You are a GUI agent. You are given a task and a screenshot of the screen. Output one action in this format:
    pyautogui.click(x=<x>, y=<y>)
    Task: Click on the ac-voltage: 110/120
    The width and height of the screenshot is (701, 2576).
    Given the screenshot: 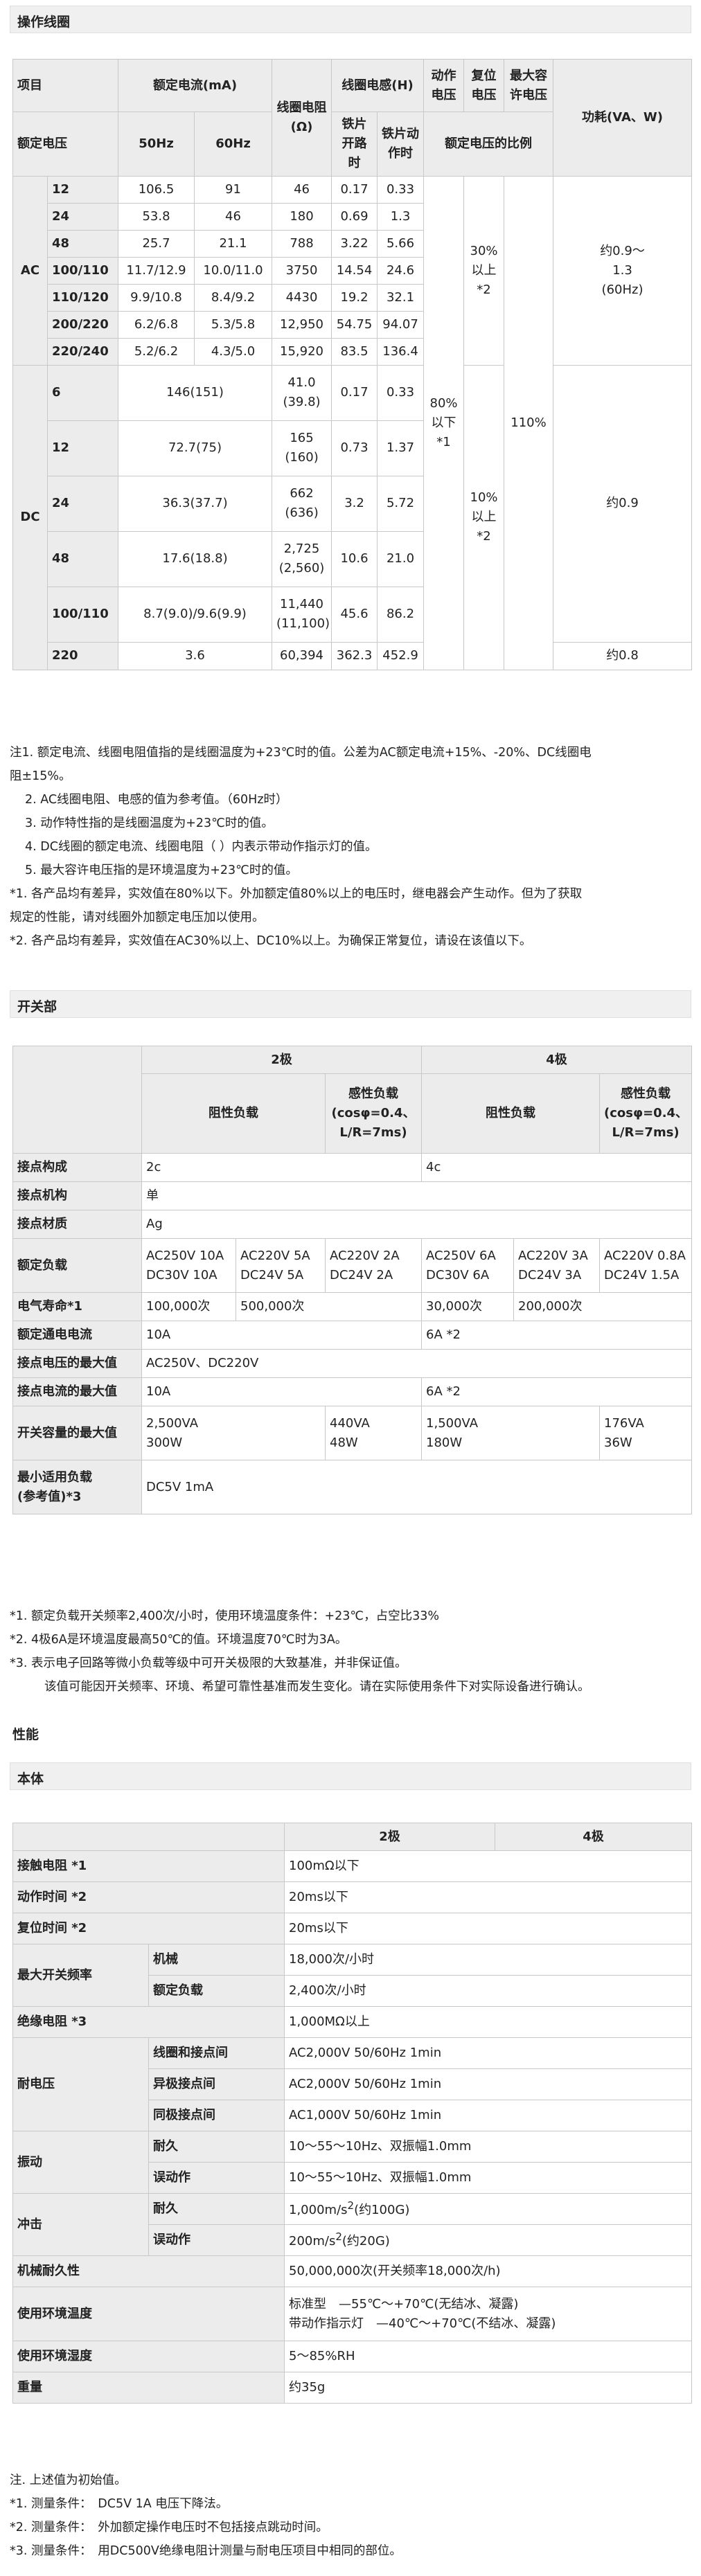 What is the action you would take?
    pyautogui.click(x=82, y=297)
    